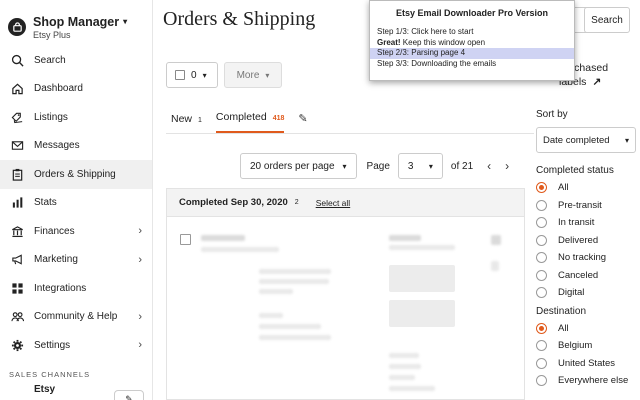  I want to click on destination-option: Everywhere else, so click(588, 381).